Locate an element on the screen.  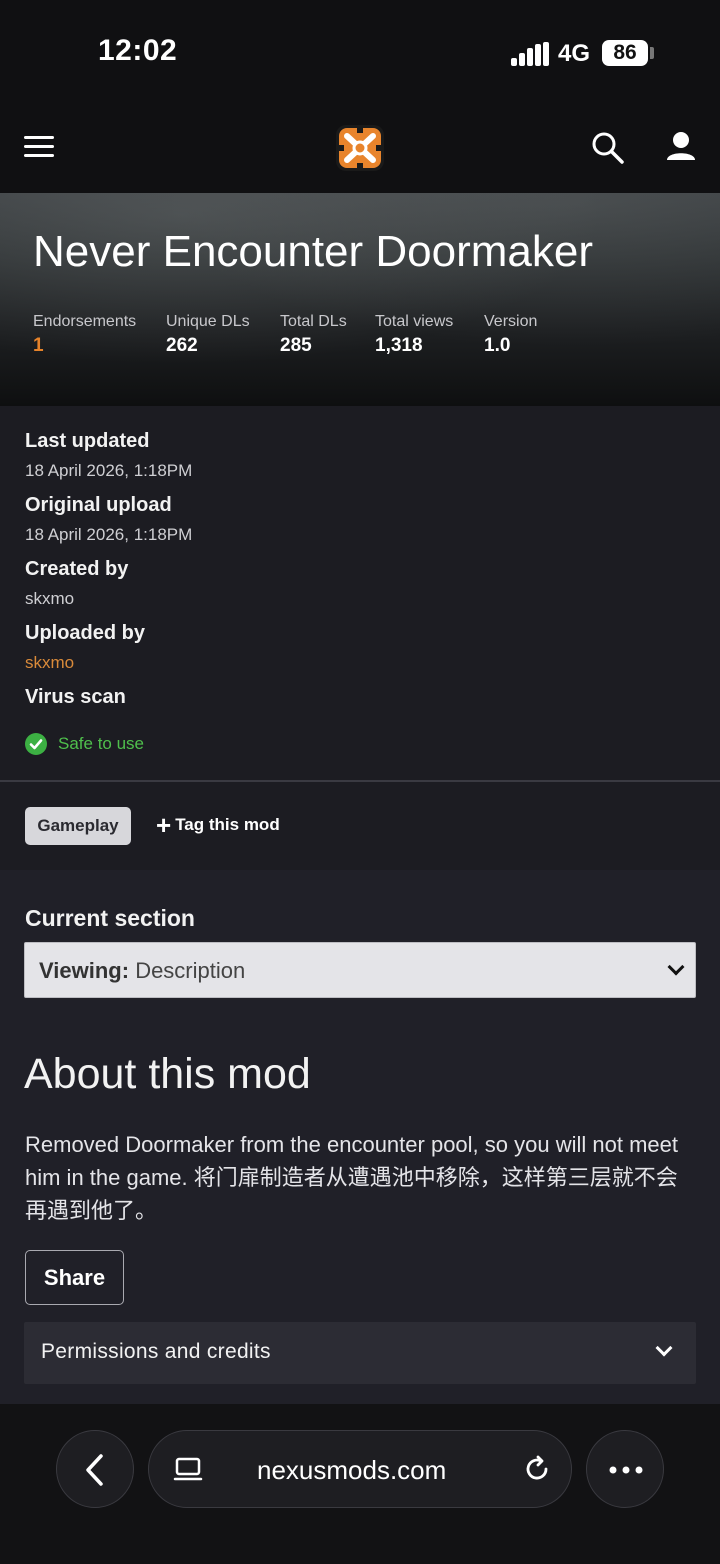
tag-this-mod-button: + Tag this mod is located at coordinates (218, 825).